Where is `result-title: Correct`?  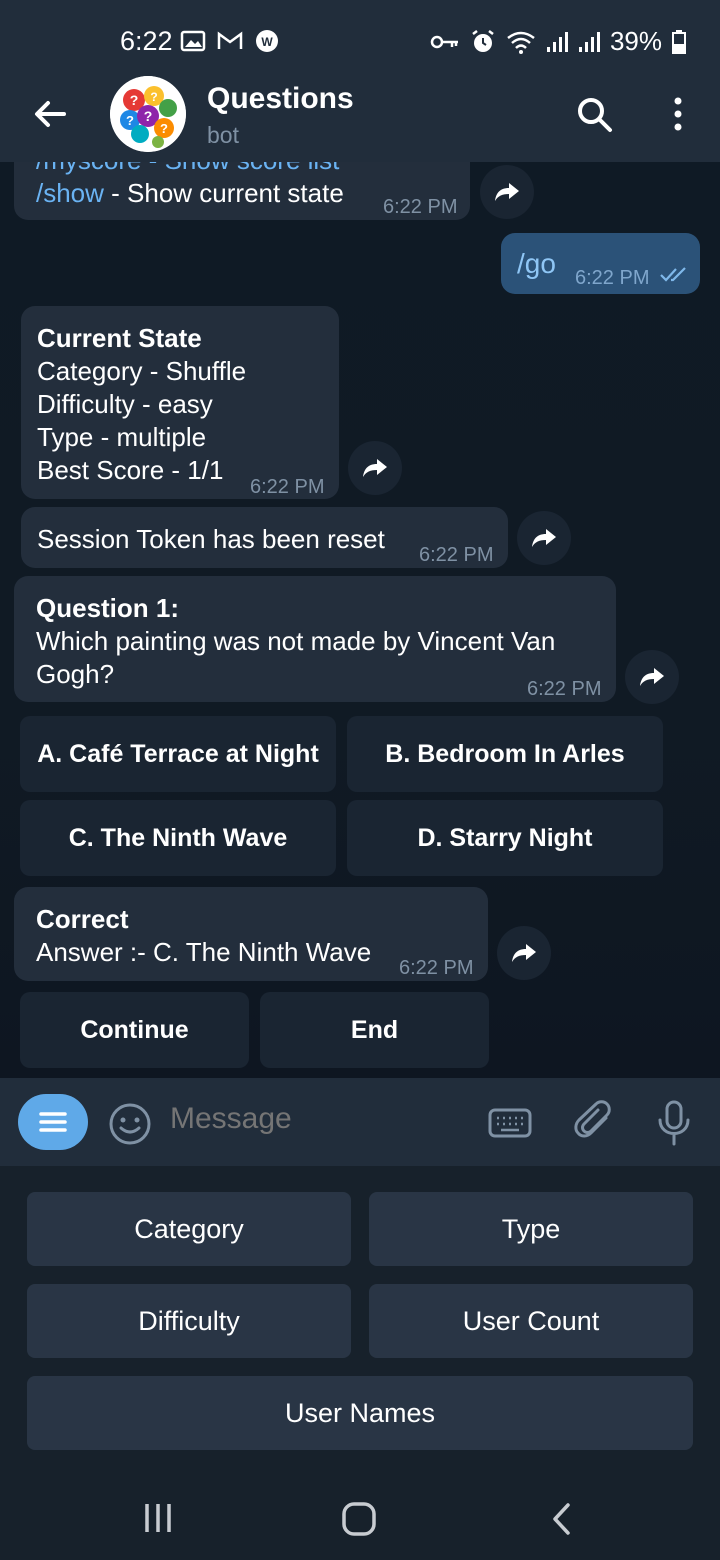 result-title: Correct is located at coordinates (82, 919).